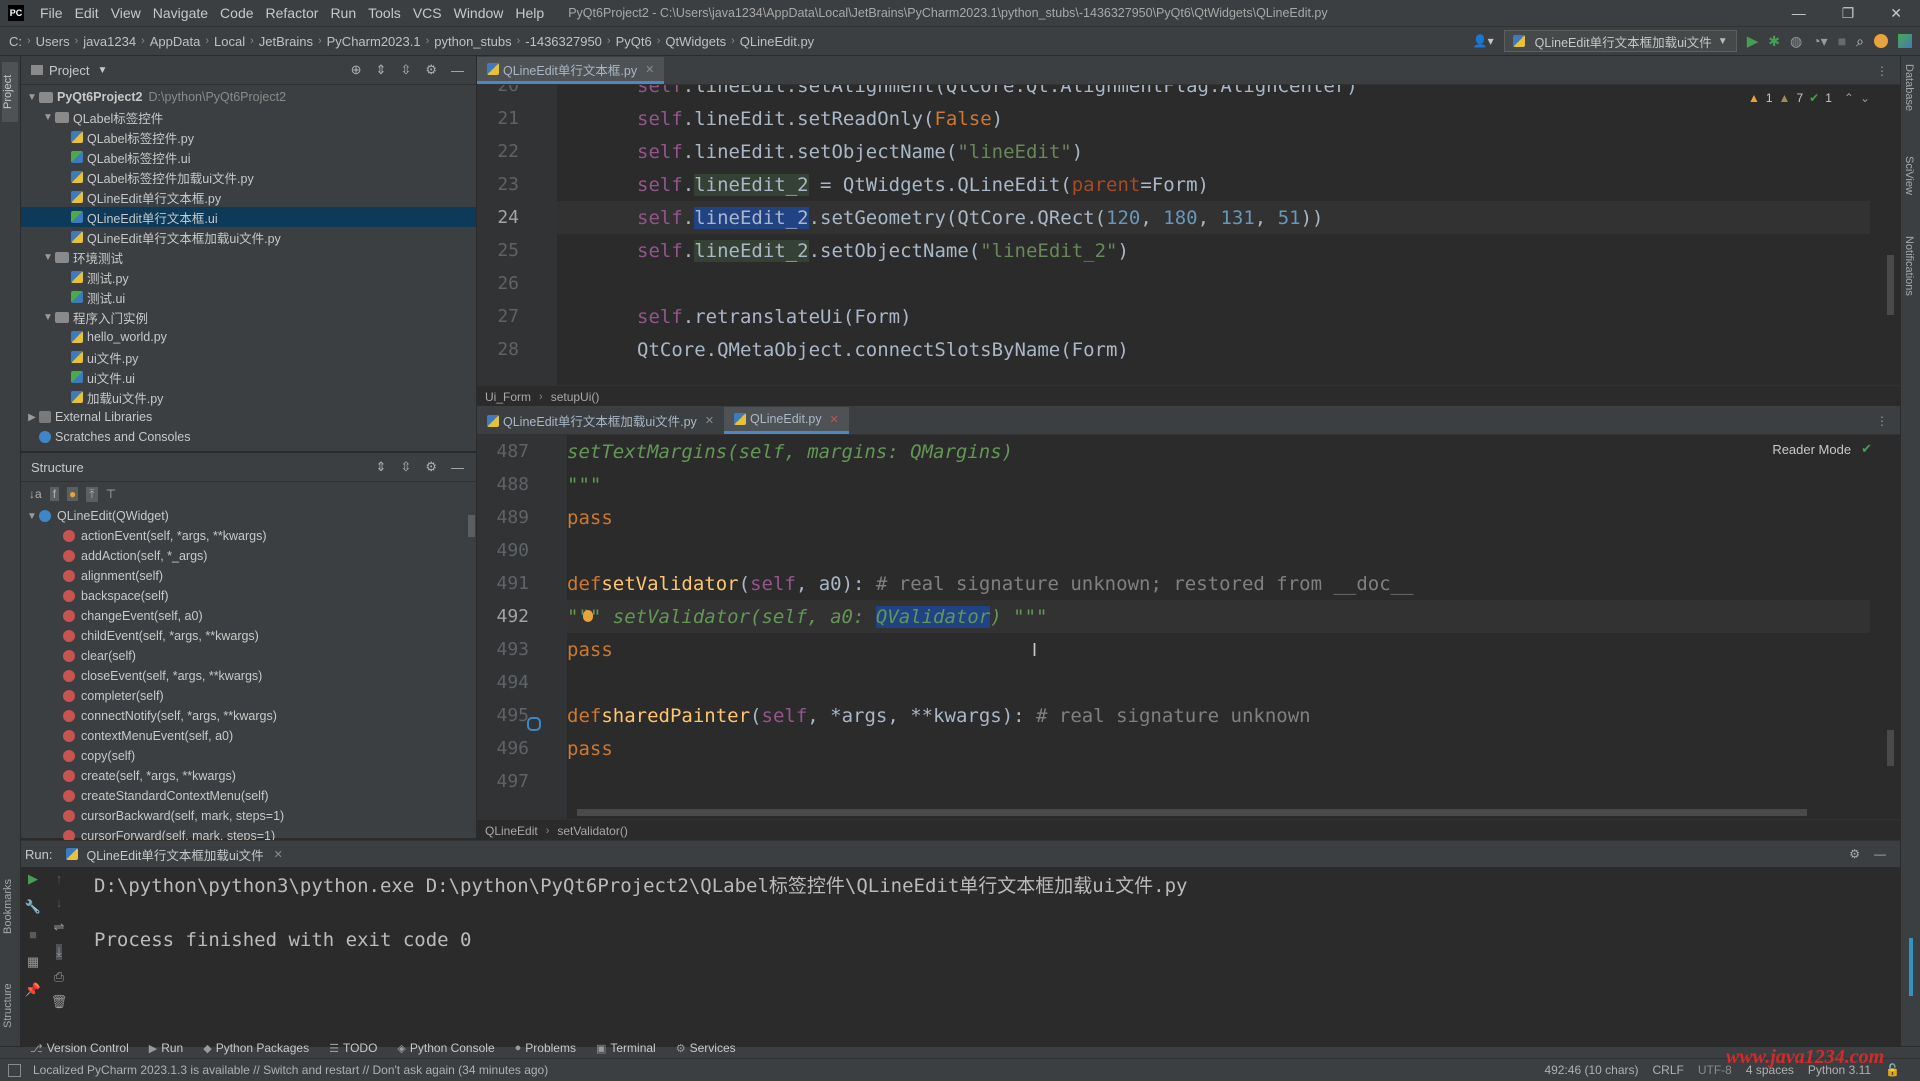 This screenshot has height=1081, width=1920. Describe the element at coordinates (1909, 266) in the screenshot. I see `notifications-tool-button: Notifications` at that location.